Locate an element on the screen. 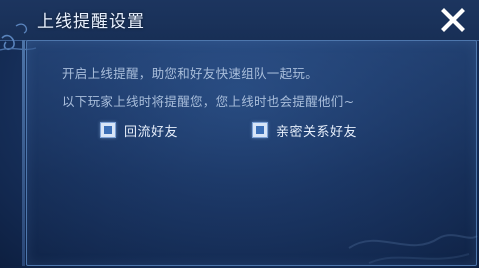 Image resolution: width=479 pixels, height=268 pixels. returning-friends-checkbox is located at coordinates (108, 130).